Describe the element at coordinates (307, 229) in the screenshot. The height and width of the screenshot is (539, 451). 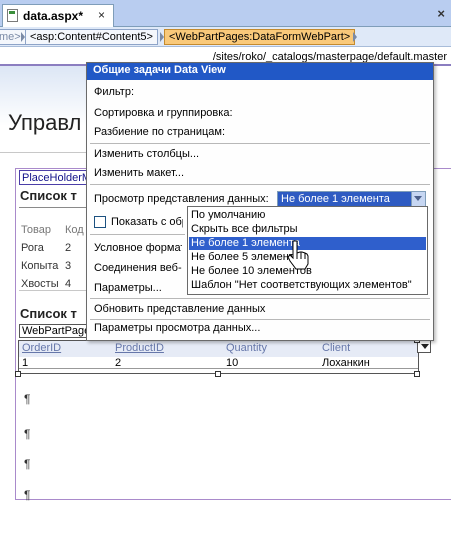
I see `preview-option: Скрыть все фильтры` at that location.